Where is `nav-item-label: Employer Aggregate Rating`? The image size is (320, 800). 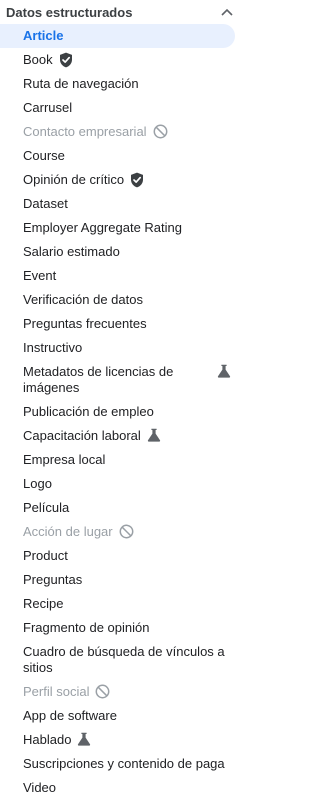
nav-item-label: Employer Aggregate Rating is located at coordinates (102, 227).